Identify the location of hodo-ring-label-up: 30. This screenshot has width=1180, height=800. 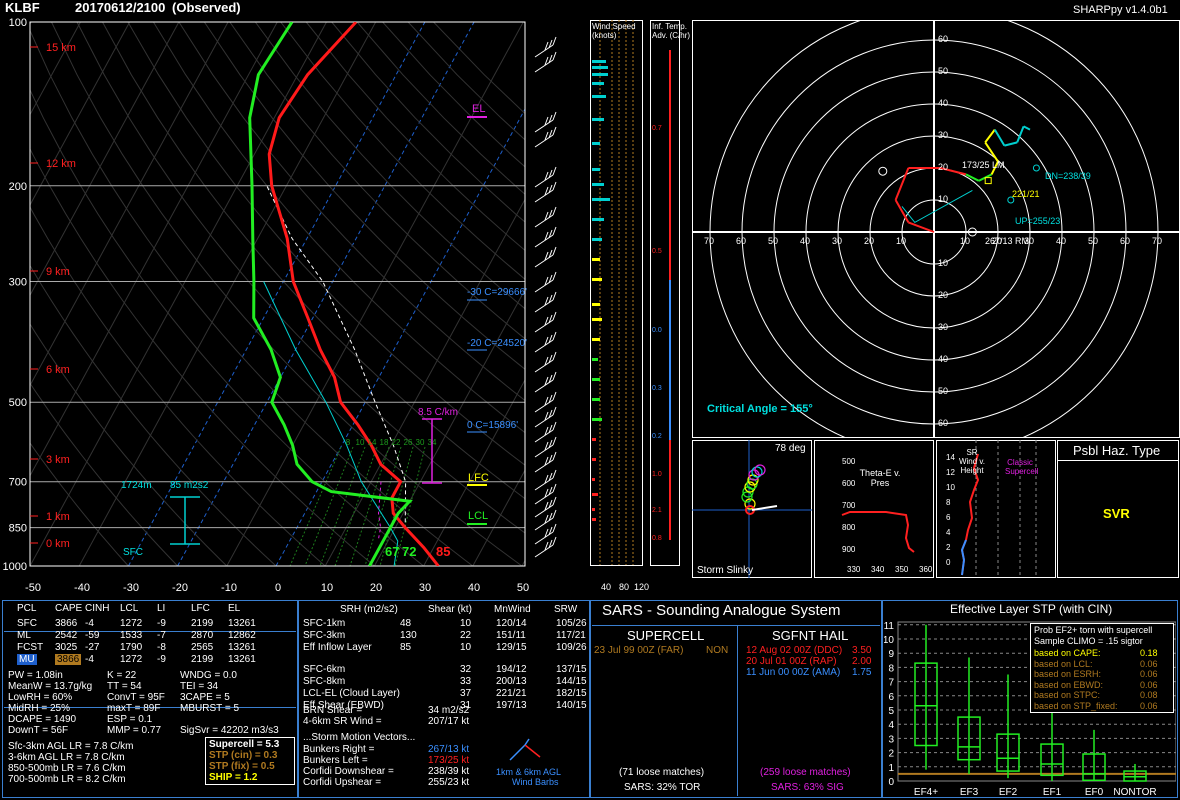
(943, 135).